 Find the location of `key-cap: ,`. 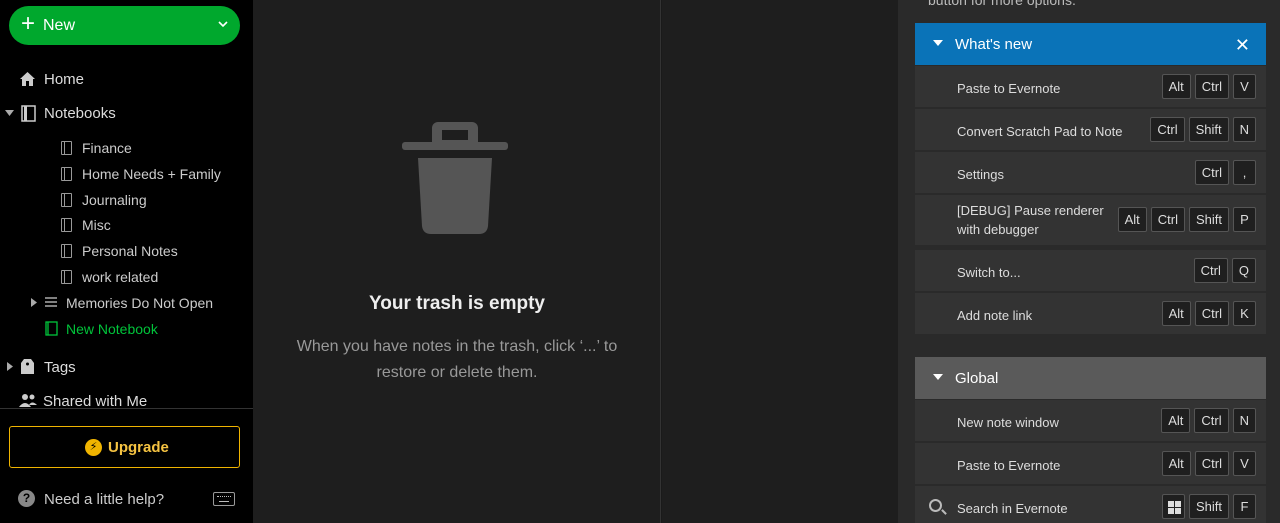

key-cap: , is located at coordinates (1244, 172).